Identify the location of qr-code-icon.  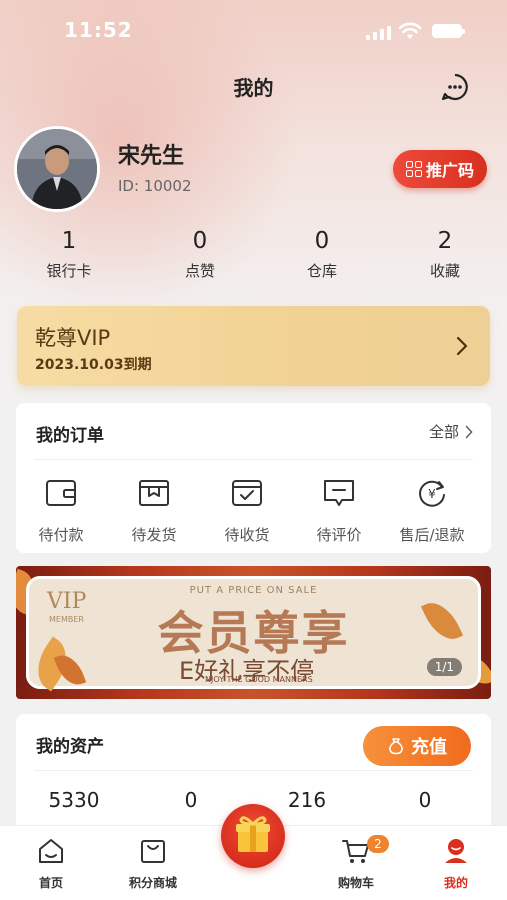
(413, 169).